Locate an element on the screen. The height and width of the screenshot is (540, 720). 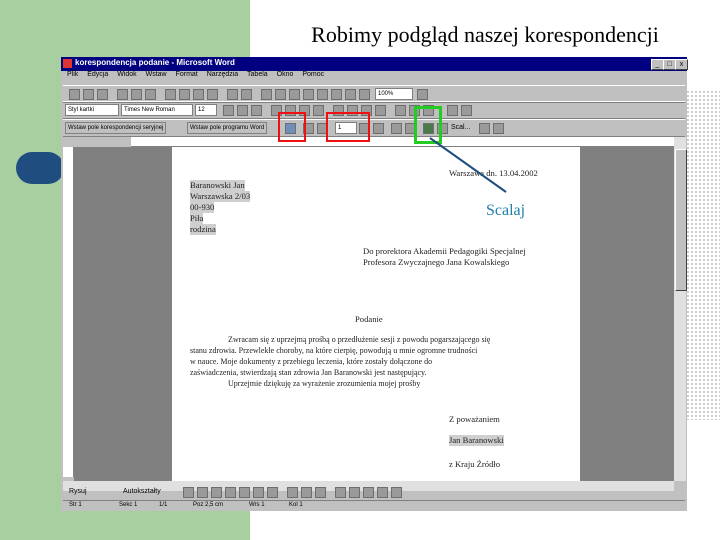
callout-label: Scalaj is located at coordinates (506, 210).